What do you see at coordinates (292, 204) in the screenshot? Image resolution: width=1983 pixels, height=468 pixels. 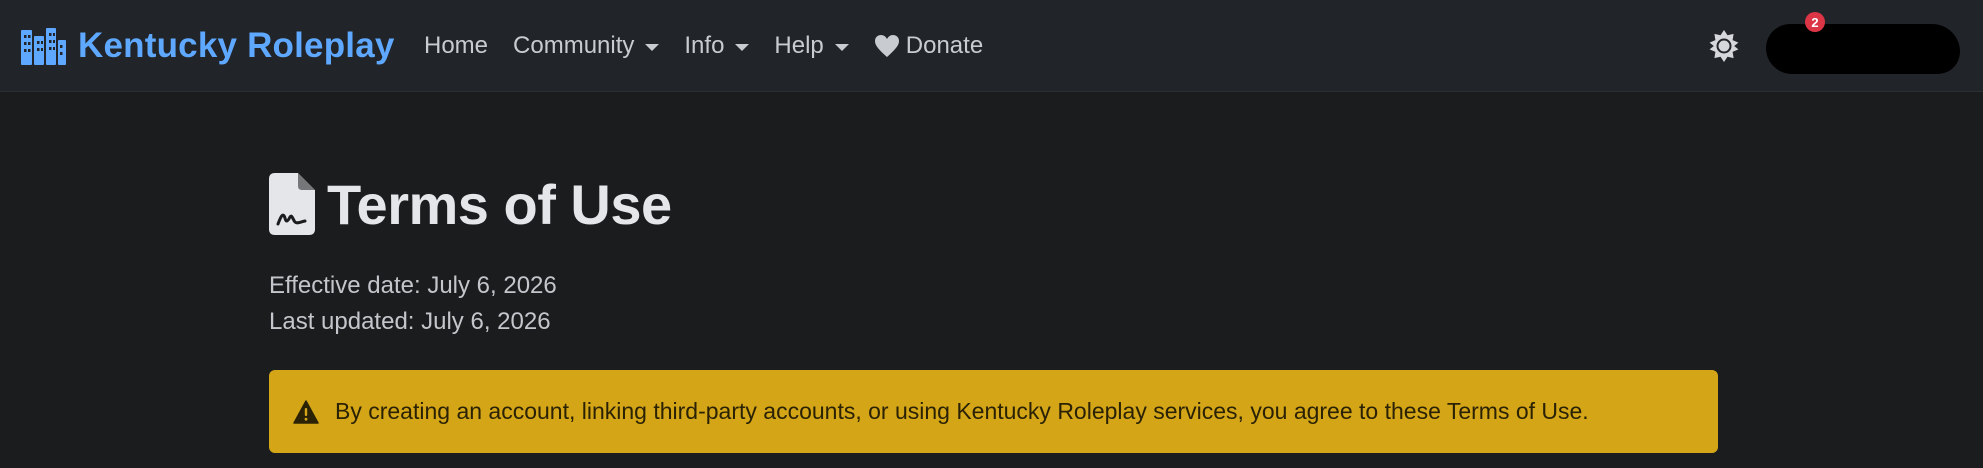 I see `file-signature-icon` at bounding box center [292, 204].